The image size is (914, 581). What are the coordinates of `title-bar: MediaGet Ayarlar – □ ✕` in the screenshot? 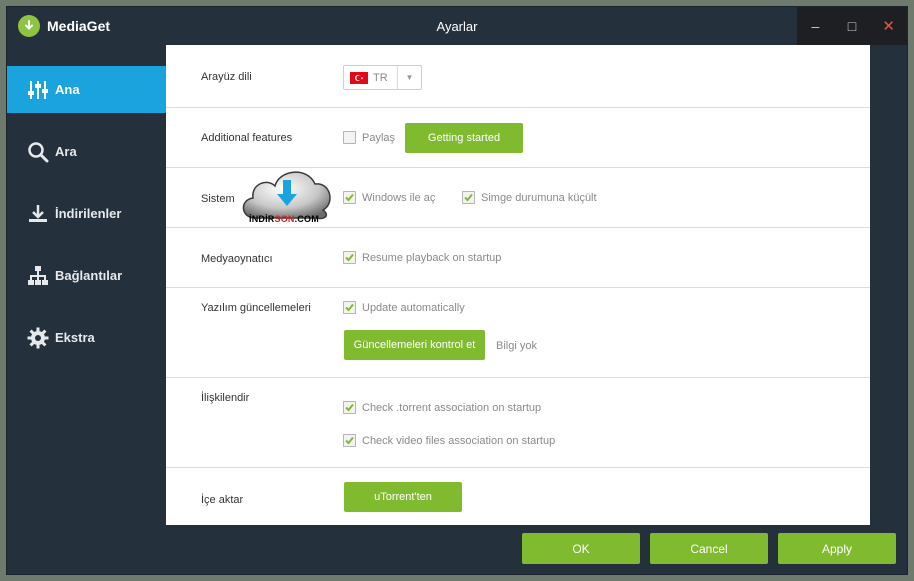 It's located at (457, 26).